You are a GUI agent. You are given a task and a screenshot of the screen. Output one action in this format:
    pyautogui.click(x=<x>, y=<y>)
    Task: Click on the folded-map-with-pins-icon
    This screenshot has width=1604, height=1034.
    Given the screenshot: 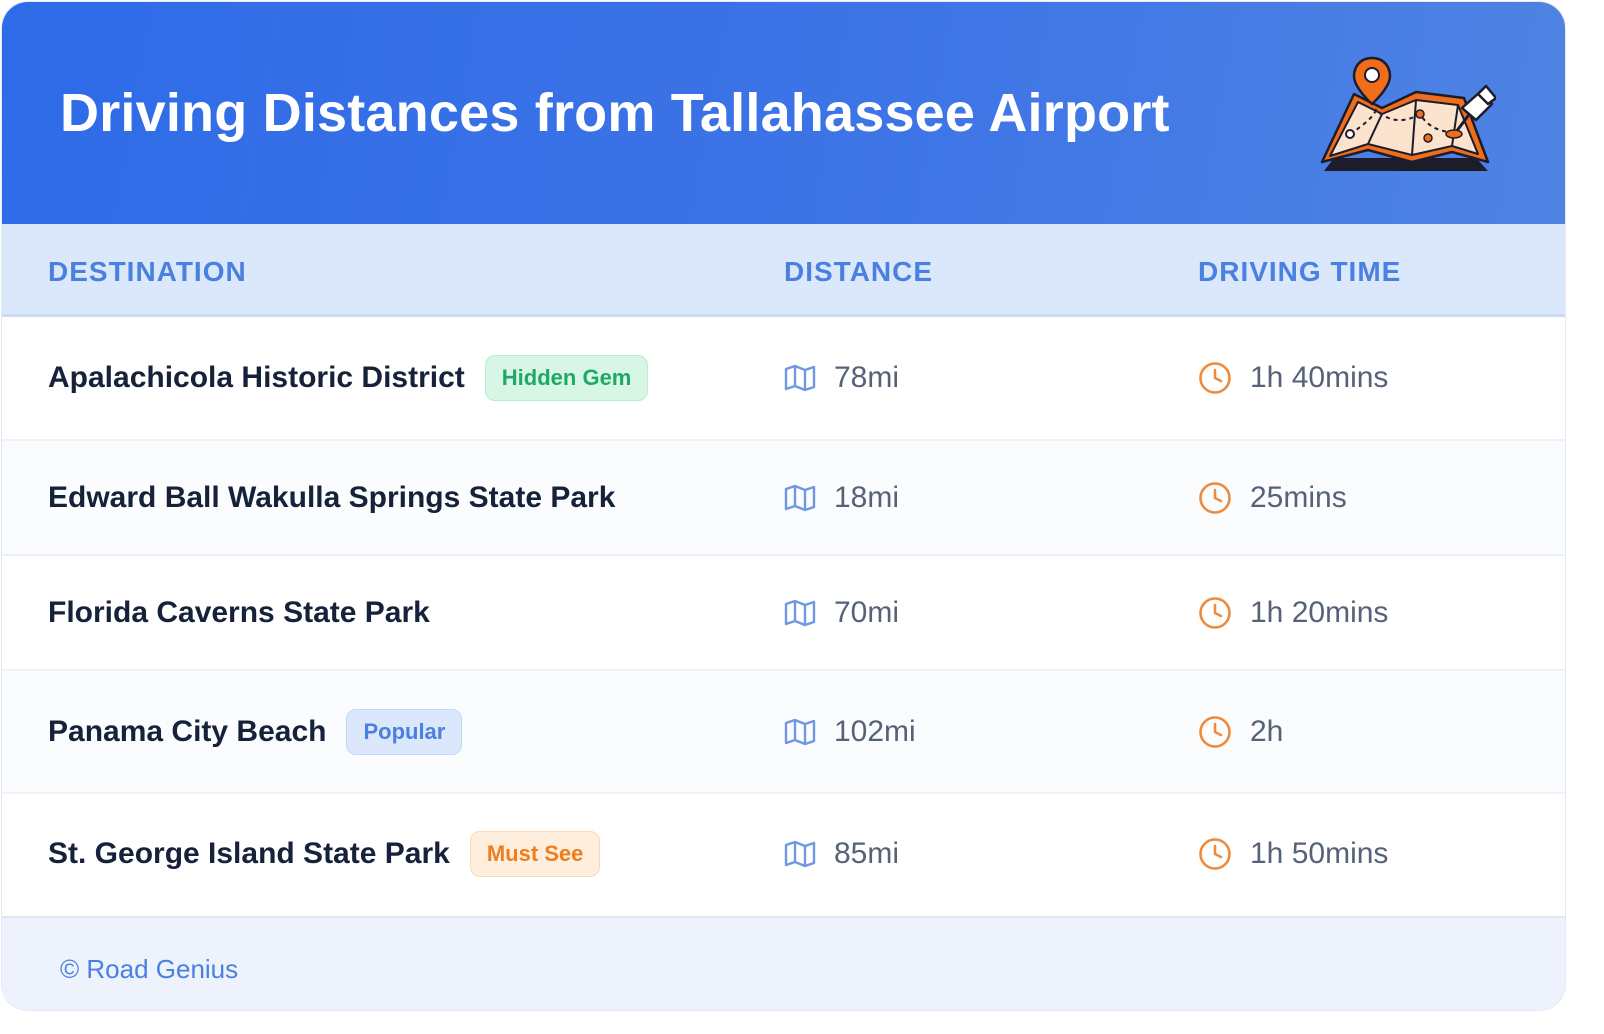 What is the action you would take?
    pyautogui.click(x=1407, y=116)
    